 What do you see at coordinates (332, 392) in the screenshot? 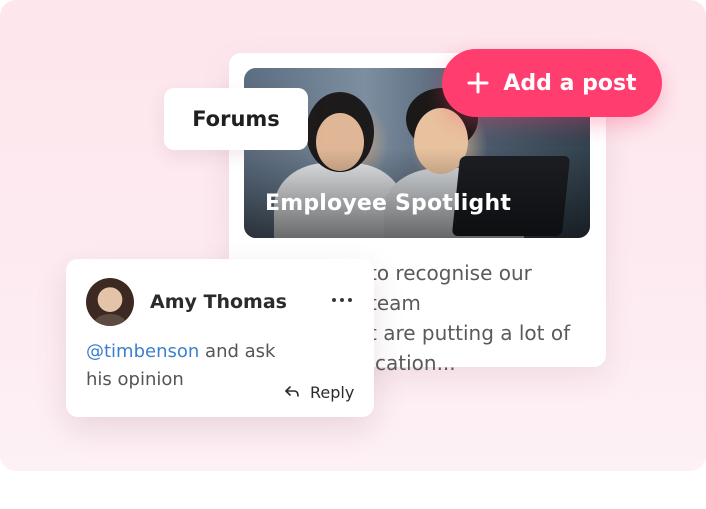
I see `reply-label: Reply` at bounding box center [332, 392].